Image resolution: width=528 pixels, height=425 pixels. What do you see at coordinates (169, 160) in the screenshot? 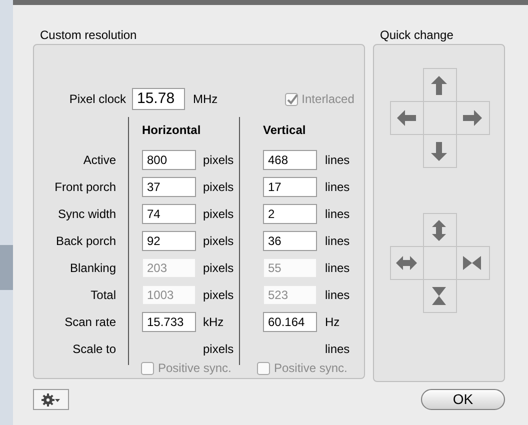
I see `number-field: 800` at bounding box center [169, 160].